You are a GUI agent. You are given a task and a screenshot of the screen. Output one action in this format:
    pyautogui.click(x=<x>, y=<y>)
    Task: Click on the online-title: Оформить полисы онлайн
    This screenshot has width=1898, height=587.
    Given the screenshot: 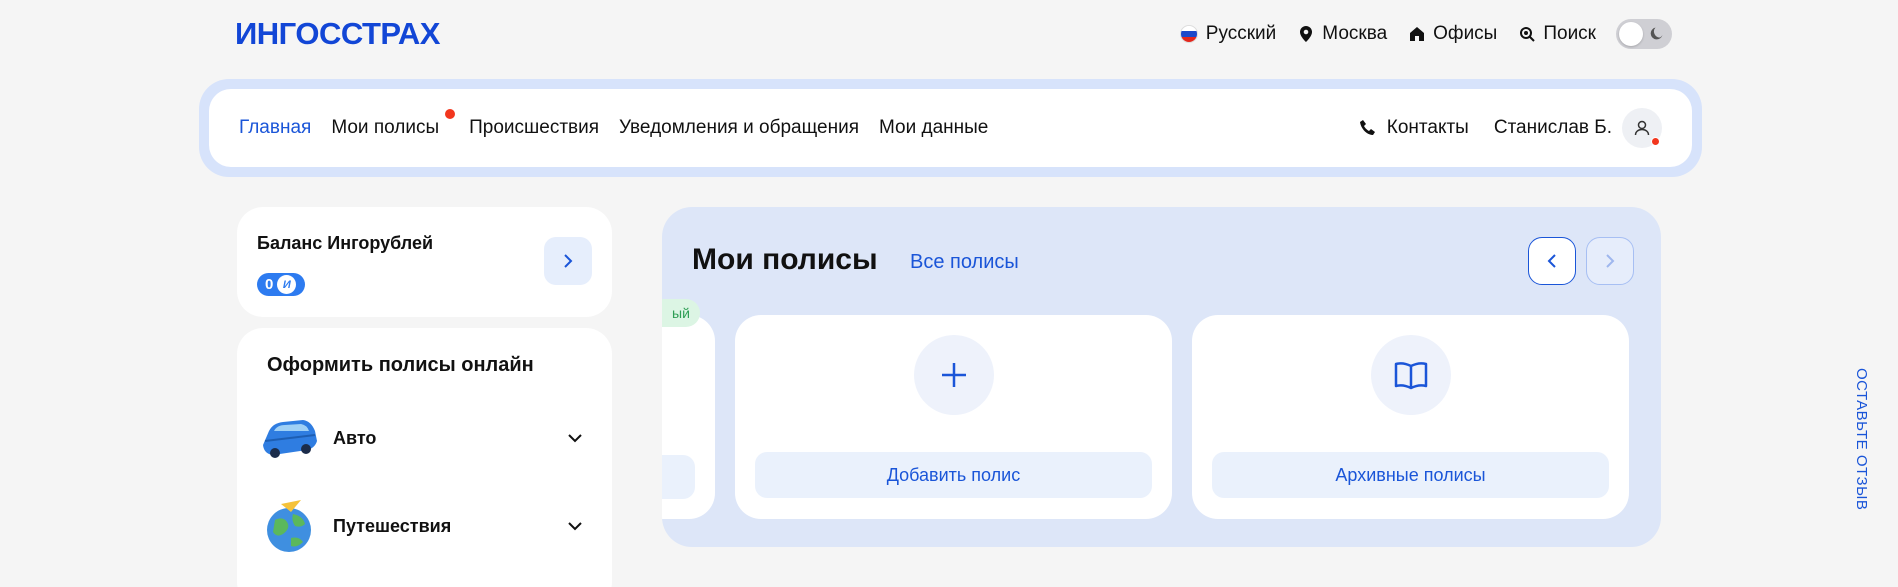 What is the action you would take?
    pyautogui.click(x=400, y=365)
    